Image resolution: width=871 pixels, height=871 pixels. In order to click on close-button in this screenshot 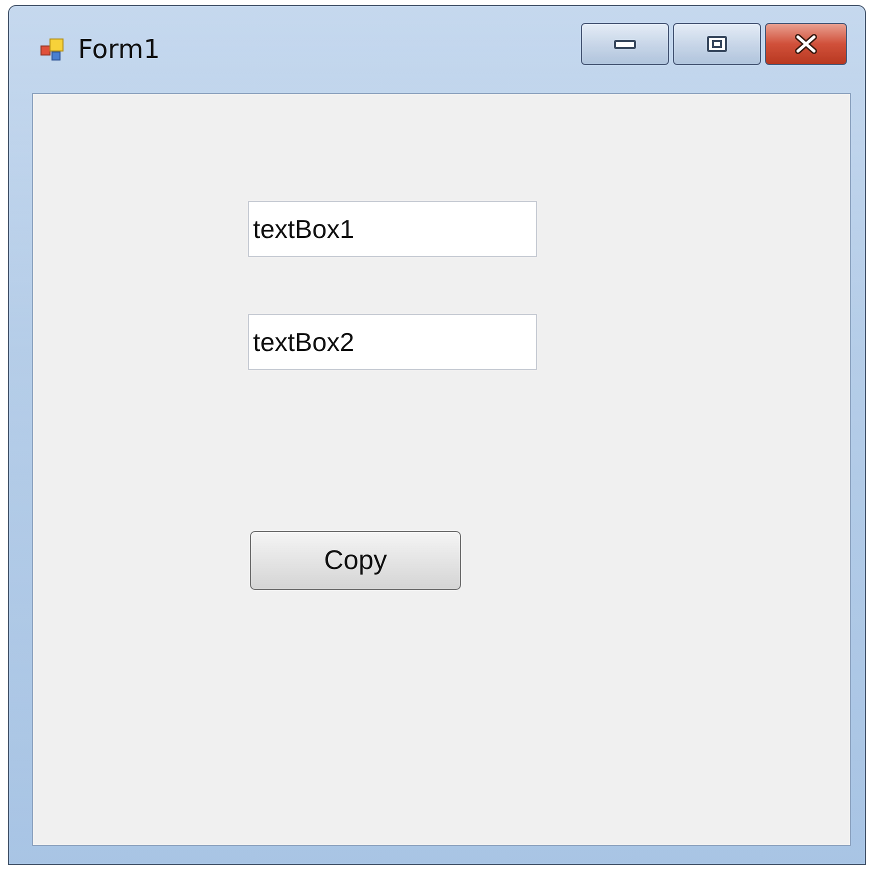, I will do `click(806, 43)`.